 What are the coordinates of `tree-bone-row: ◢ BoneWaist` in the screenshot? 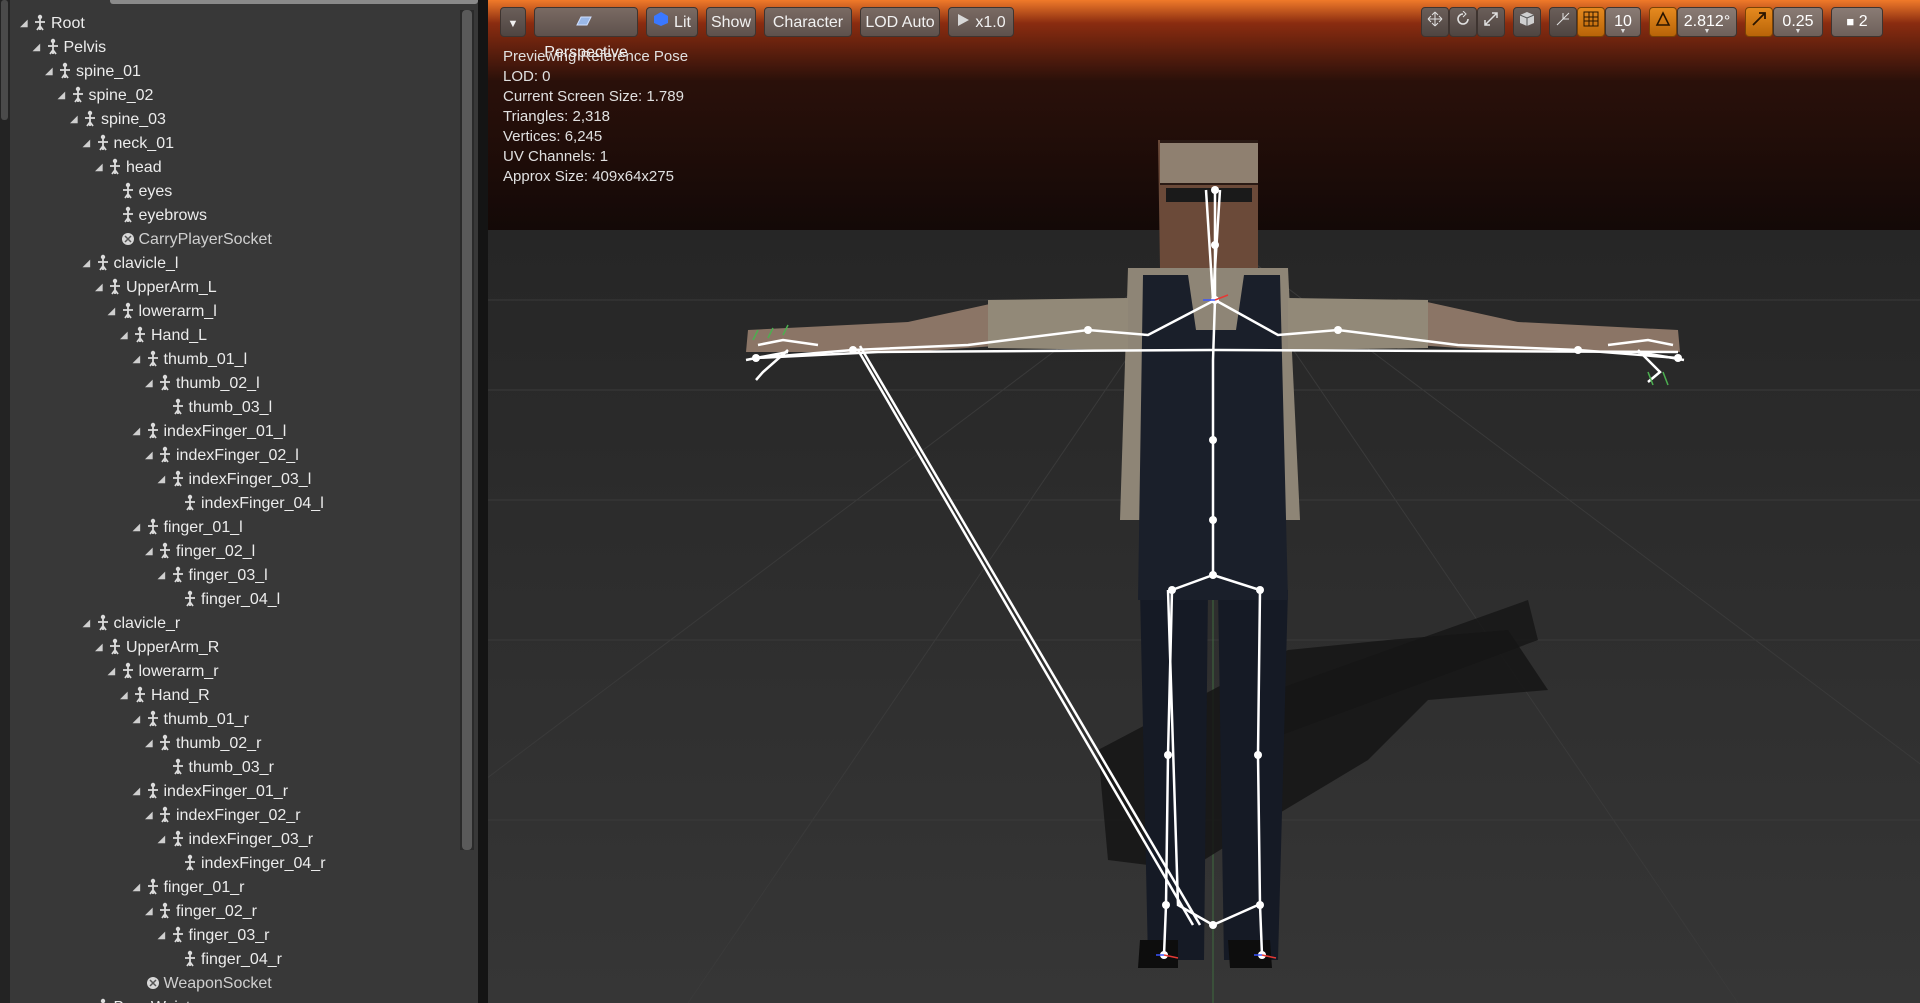 It's located at (136, 999).